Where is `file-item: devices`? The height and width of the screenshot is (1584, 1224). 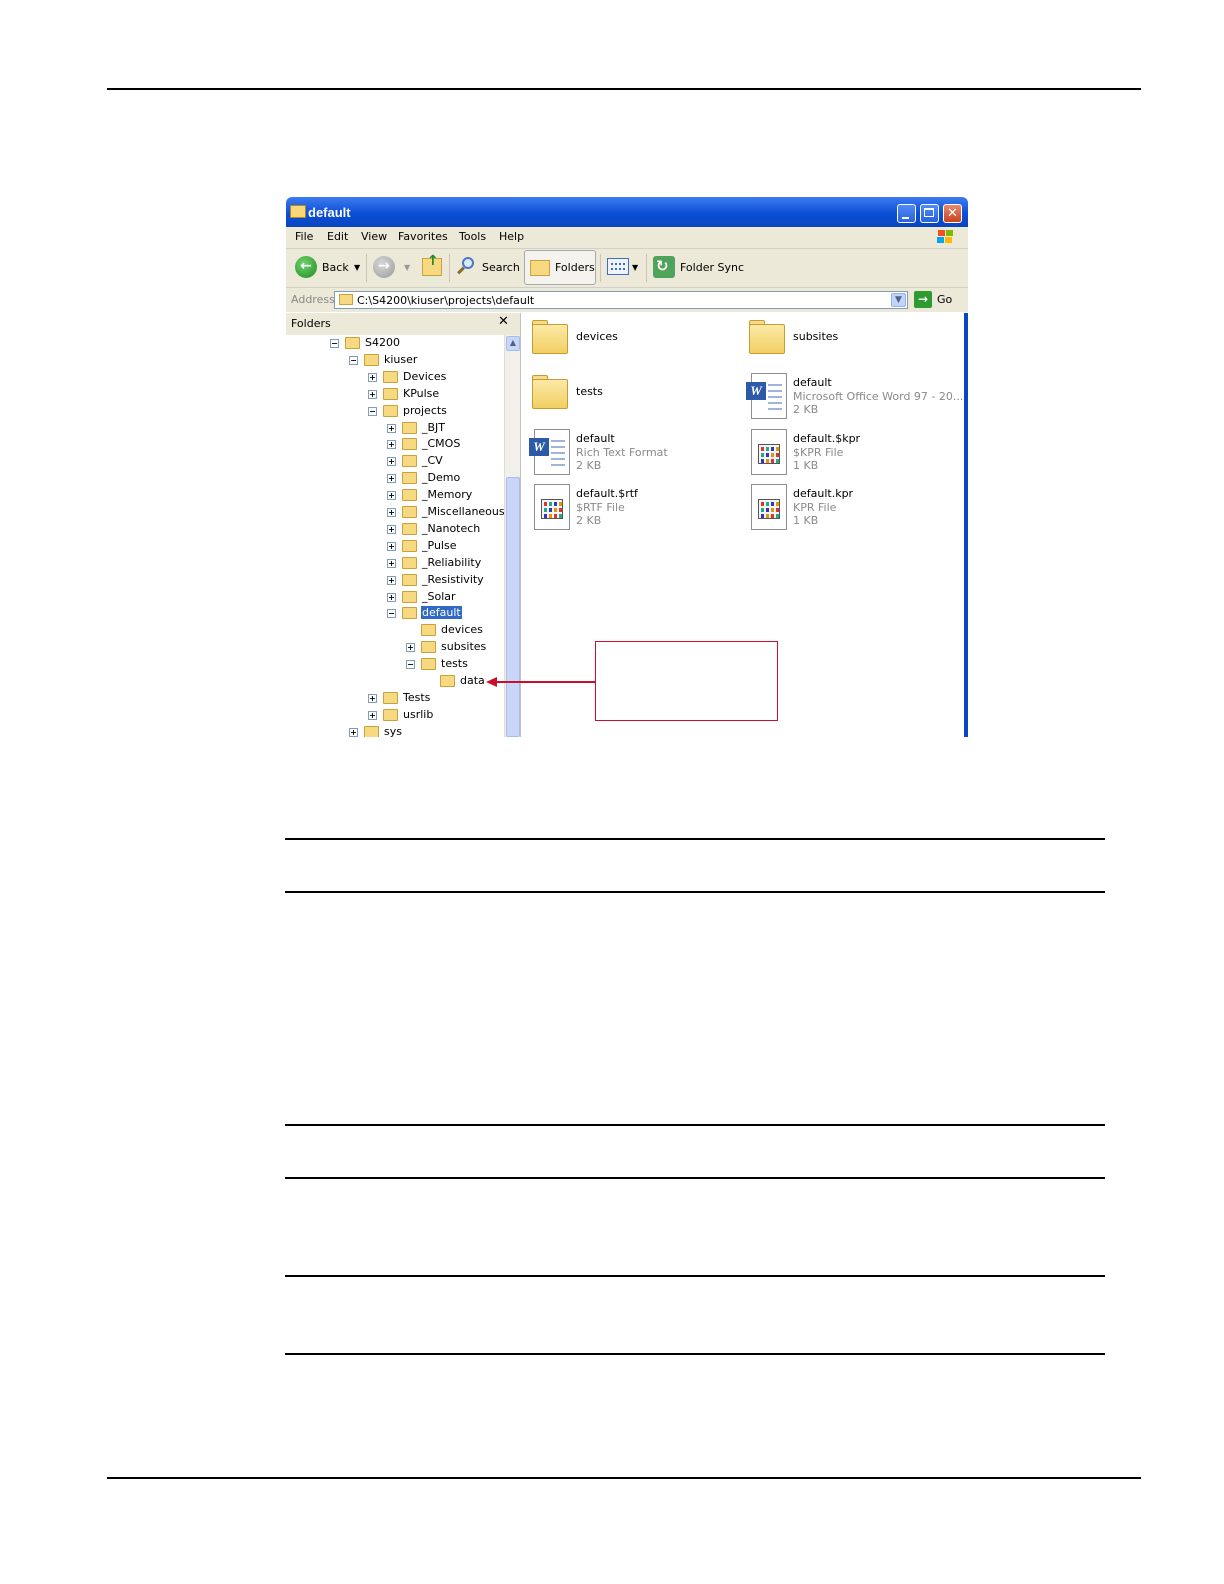
file-item: devices is located at coordinates (629, 340).